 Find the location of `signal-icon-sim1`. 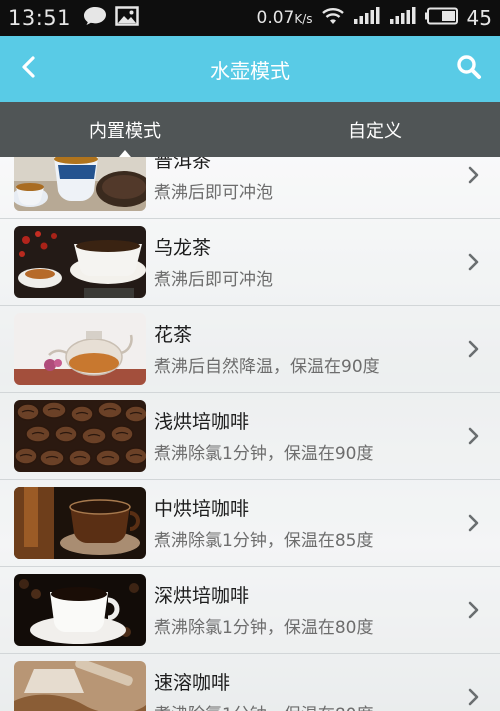

signal-icon-sim1 is located at coordinates (367, 18).